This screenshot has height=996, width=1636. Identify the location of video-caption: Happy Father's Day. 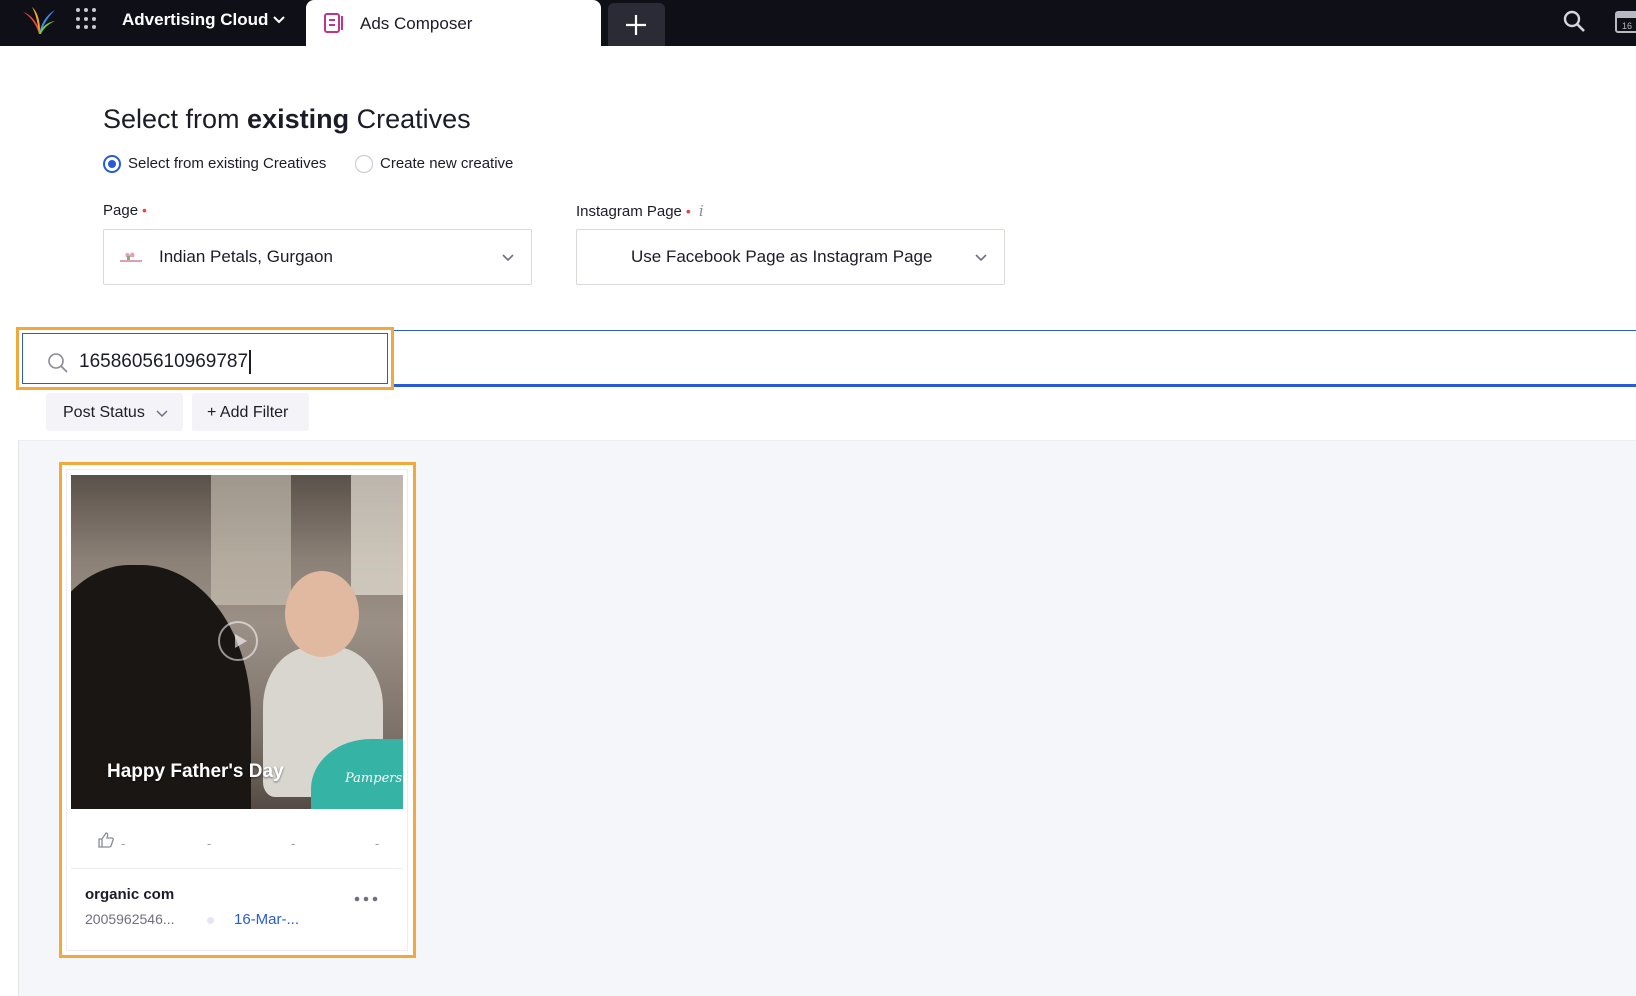
(195, 771).